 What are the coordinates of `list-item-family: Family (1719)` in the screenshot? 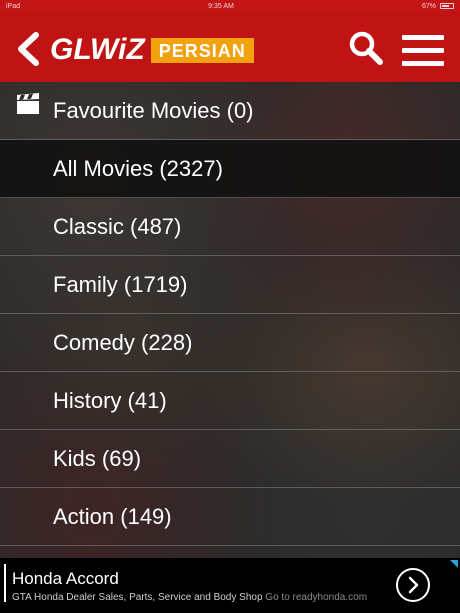 It's located at (230, 285).